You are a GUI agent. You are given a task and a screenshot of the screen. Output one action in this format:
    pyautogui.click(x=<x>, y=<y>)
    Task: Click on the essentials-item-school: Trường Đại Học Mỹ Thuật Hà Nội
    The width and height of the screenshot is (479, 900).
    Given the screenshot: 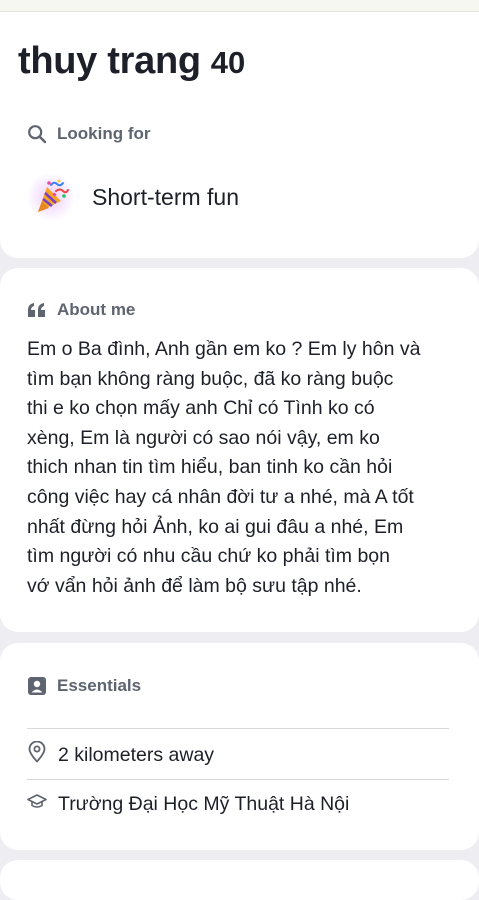 What is the action you would take?
    pyautogui.click(x=188, y=804)
    